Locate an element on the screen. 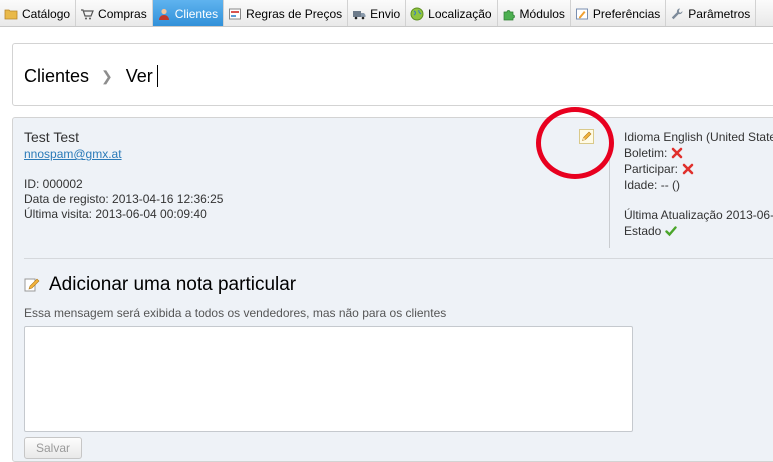 Image resolution: width=773 pixels, height=462 pixels. nav-item-parametros: Parâmetros is located at coordinates (711, 13).